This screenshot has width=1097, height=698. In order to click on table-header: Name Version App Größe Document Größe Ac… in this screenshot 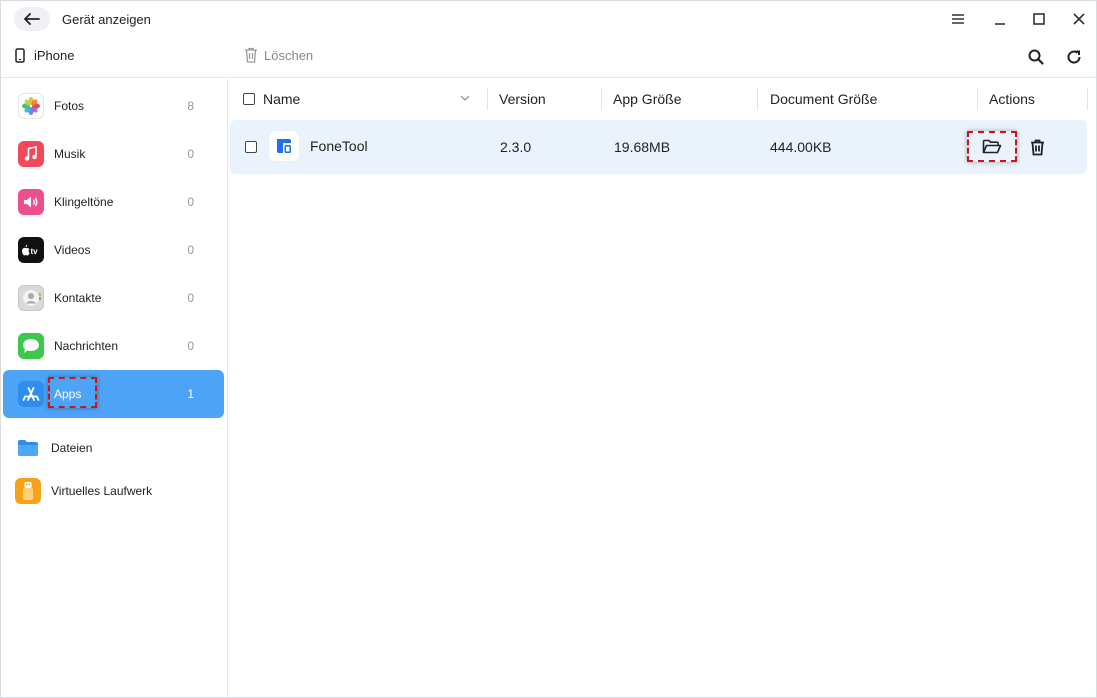, I will do `click(663, 99)`.